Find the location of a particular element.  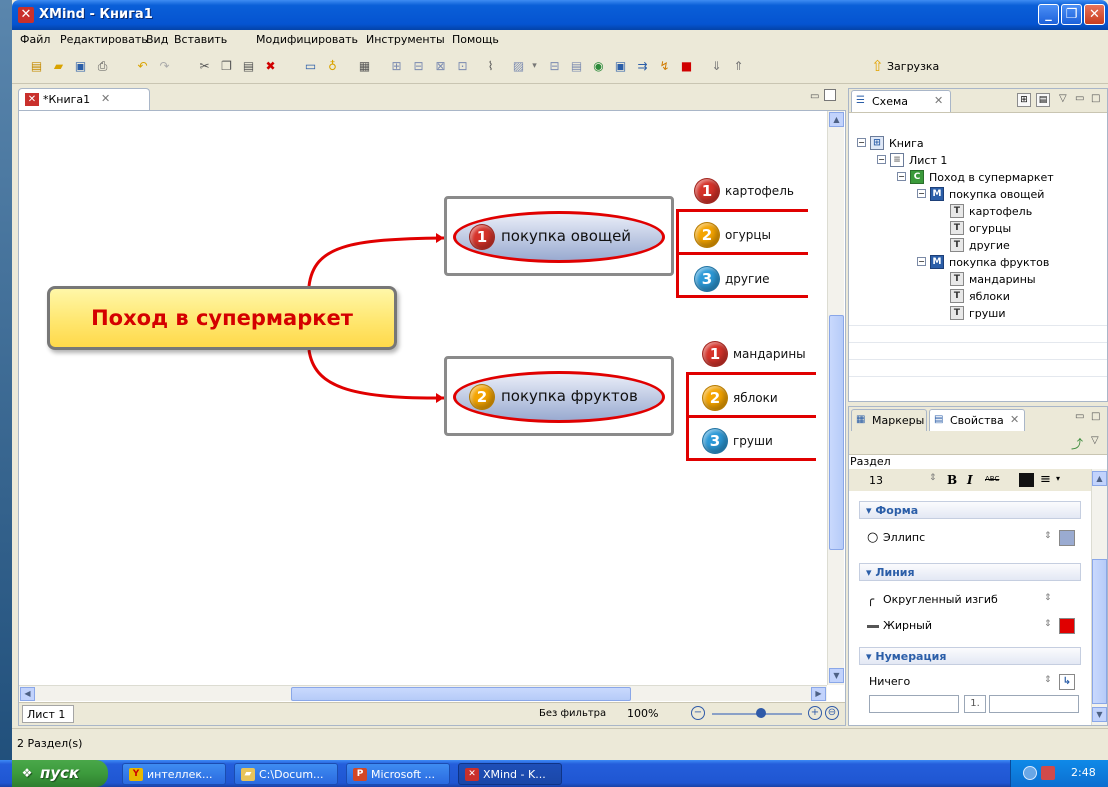

summary-icon: ▣ is located at coordinates (620, 66).